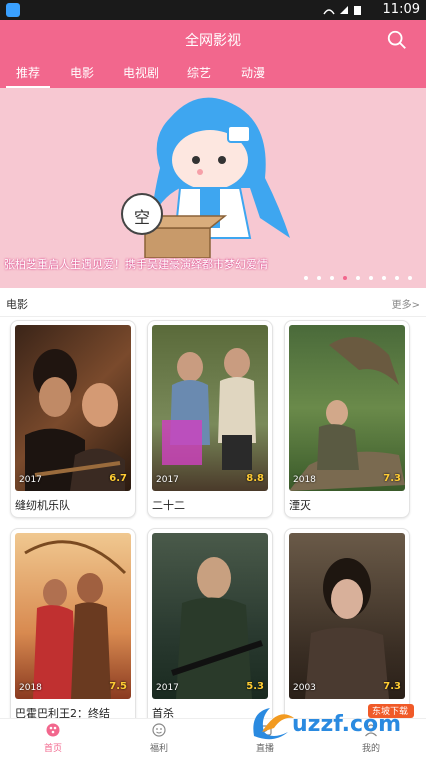 The height and width of the screenshot is (759, 426). Describe the element at coordinates (255, 686) in the screenshot. I see `movie-score: 5.3` at that location.